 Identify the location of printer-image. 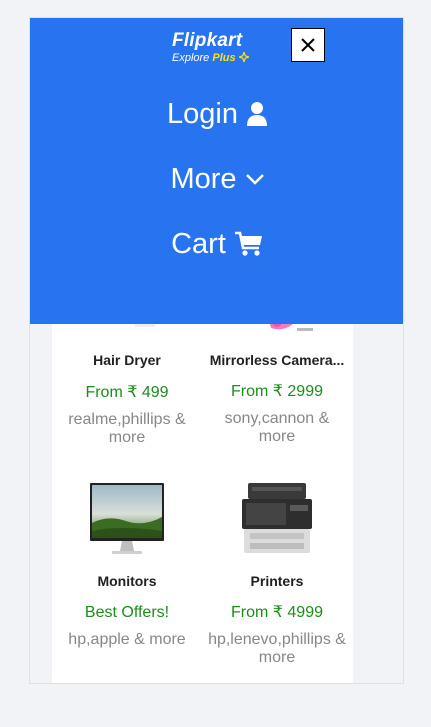
(277, 518).